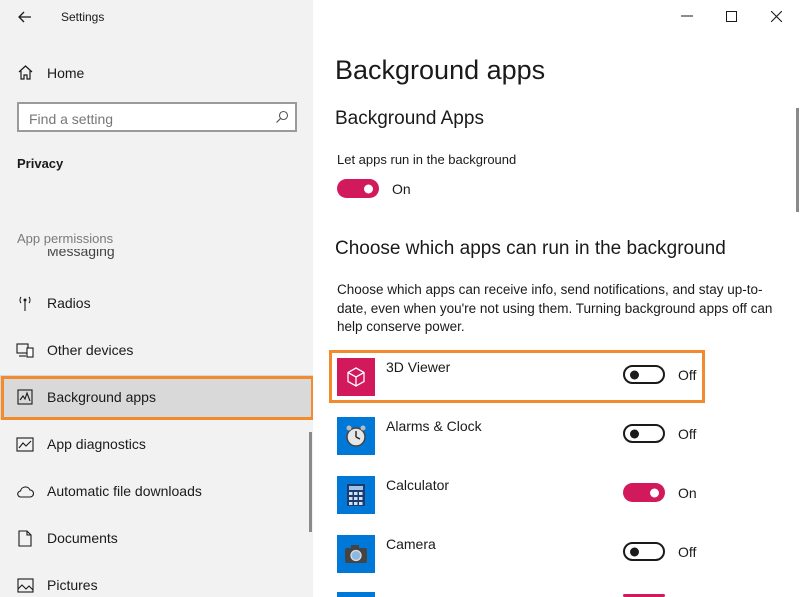 The width and height of the screenshot is (800, 597). What do you see at coordinates (427, 159) in the screenshot?
I see `let-apps-label: Let apps run in the background` at bounding box center [427, 159].